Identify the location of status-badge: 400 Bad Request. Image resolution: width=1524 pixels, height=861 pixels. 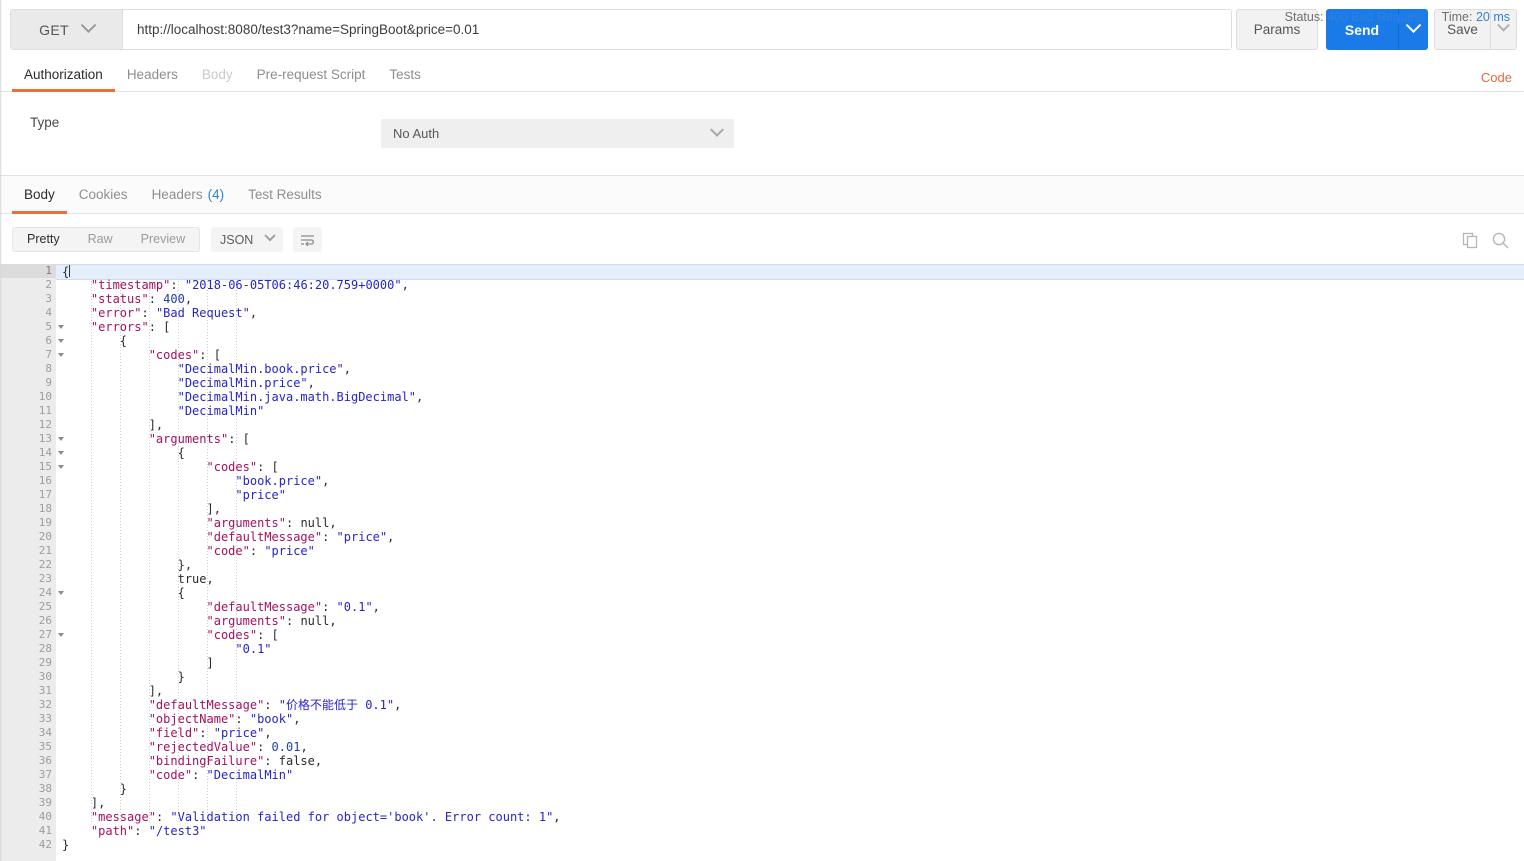
(1375, 17).